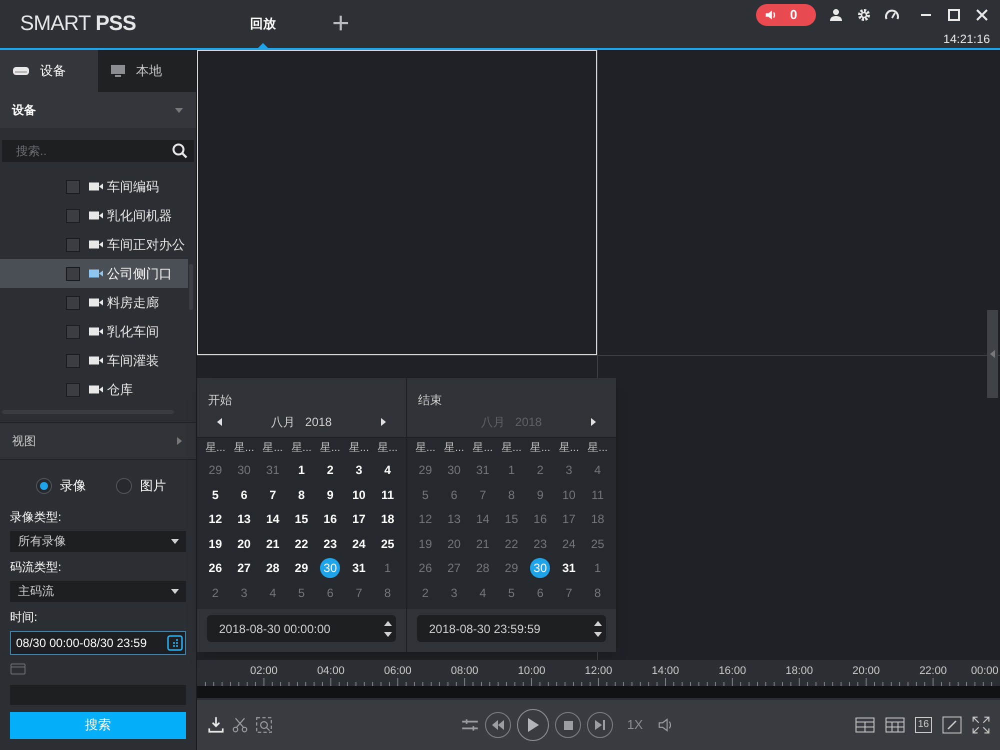  What do you see at coordinates (240, 725) in the screenshot?
I see `scissors-icon` at bounding box center [240, 725].